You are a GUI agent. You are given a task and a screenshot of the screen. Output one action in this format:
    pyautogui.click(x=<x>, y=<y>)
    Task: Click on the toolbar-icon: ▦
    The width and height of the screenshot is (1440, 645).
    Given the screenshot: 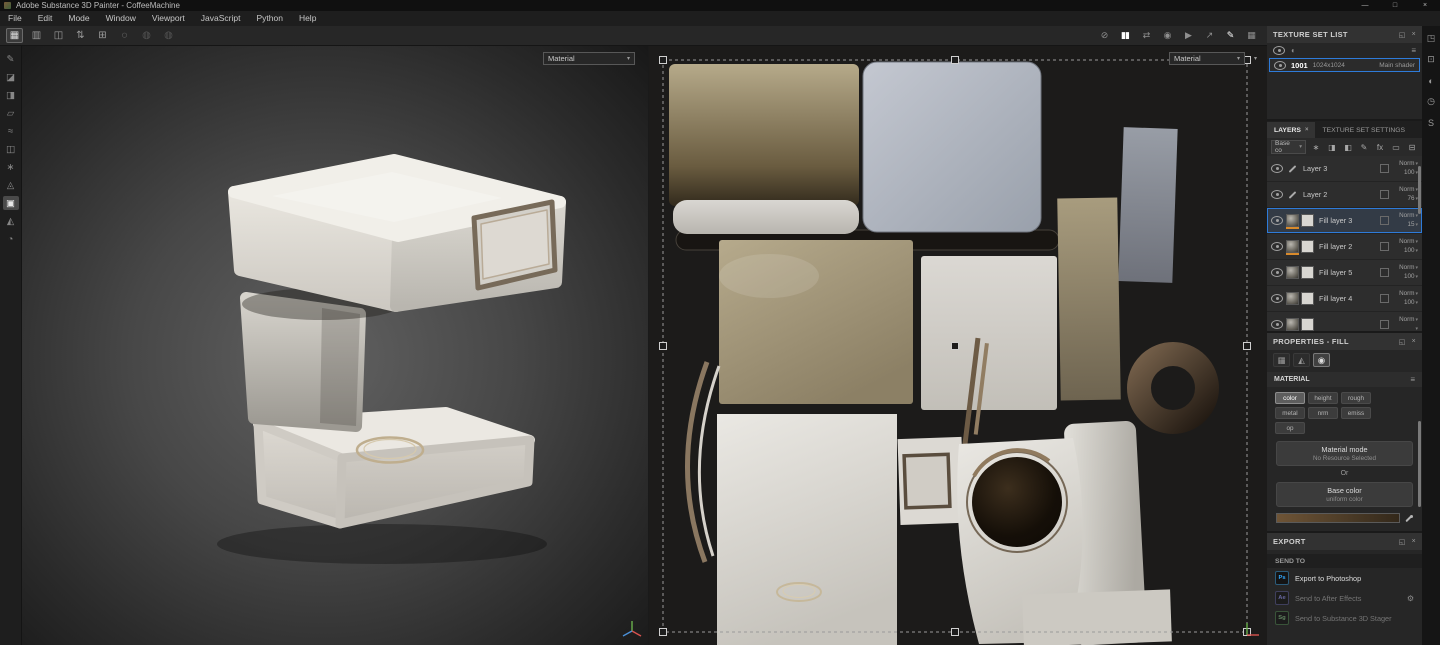 What is the action you would take?
    pyautogui.click(x=14, y=35)
    